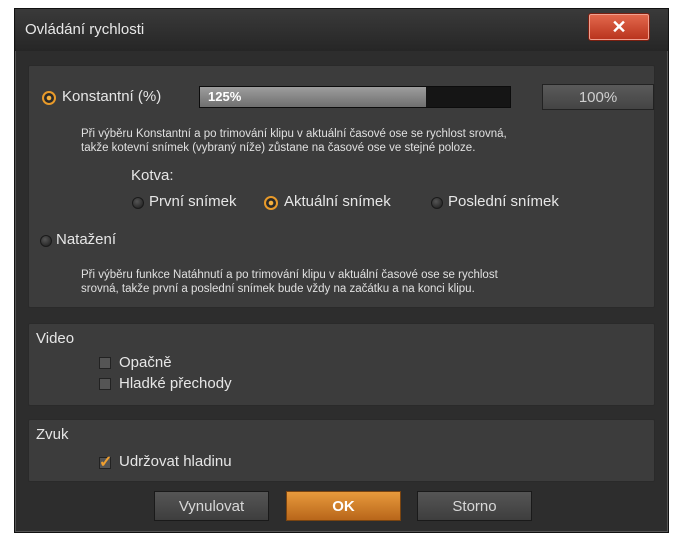 The height and width of the screenshot is (541, 674). I want to click on anchor-first-label: První snímek, so click(193, 201).